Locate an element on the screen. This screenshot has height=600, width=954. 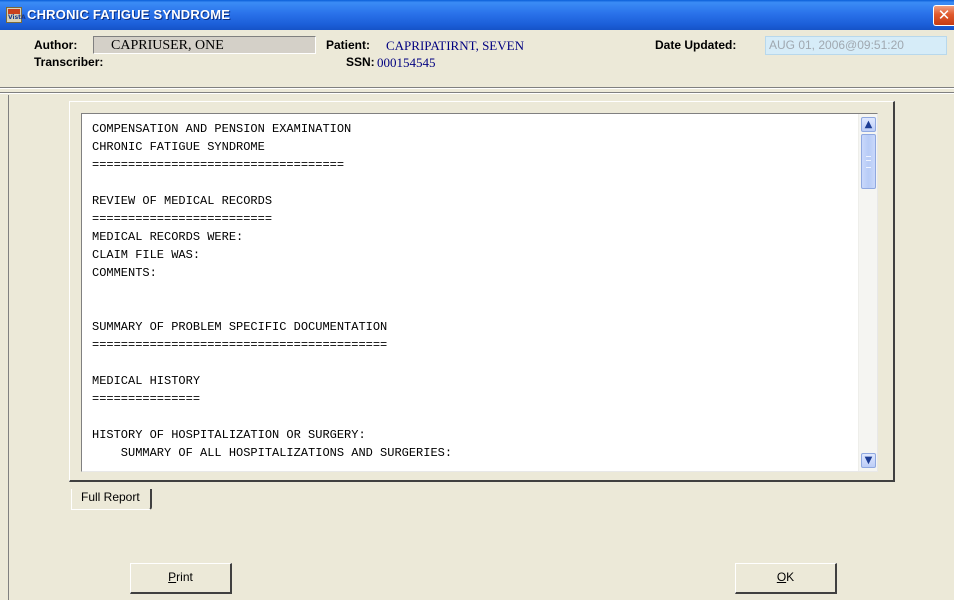
author-label: Author: is located at coordinates (56, 45).